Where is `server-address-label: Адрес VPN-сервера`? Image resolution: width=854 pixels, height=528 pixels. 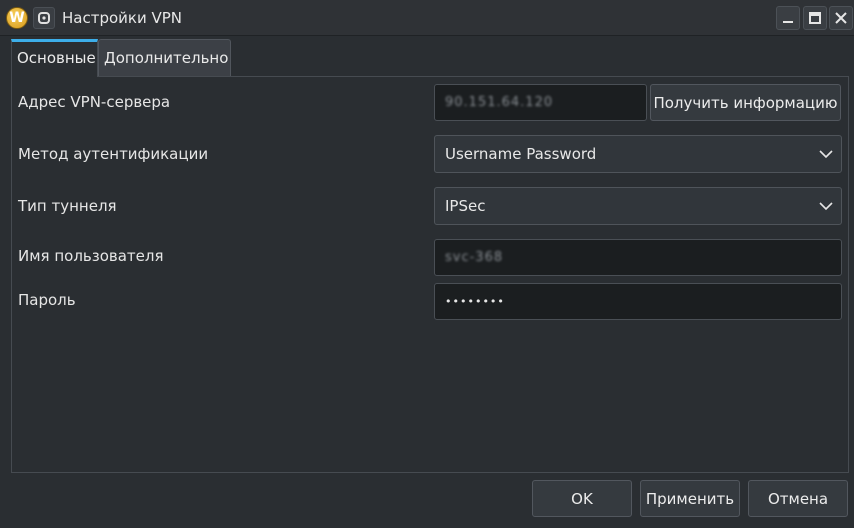 server-address-label: Адрес VPN-сервера is located at coordinates (94, 102).